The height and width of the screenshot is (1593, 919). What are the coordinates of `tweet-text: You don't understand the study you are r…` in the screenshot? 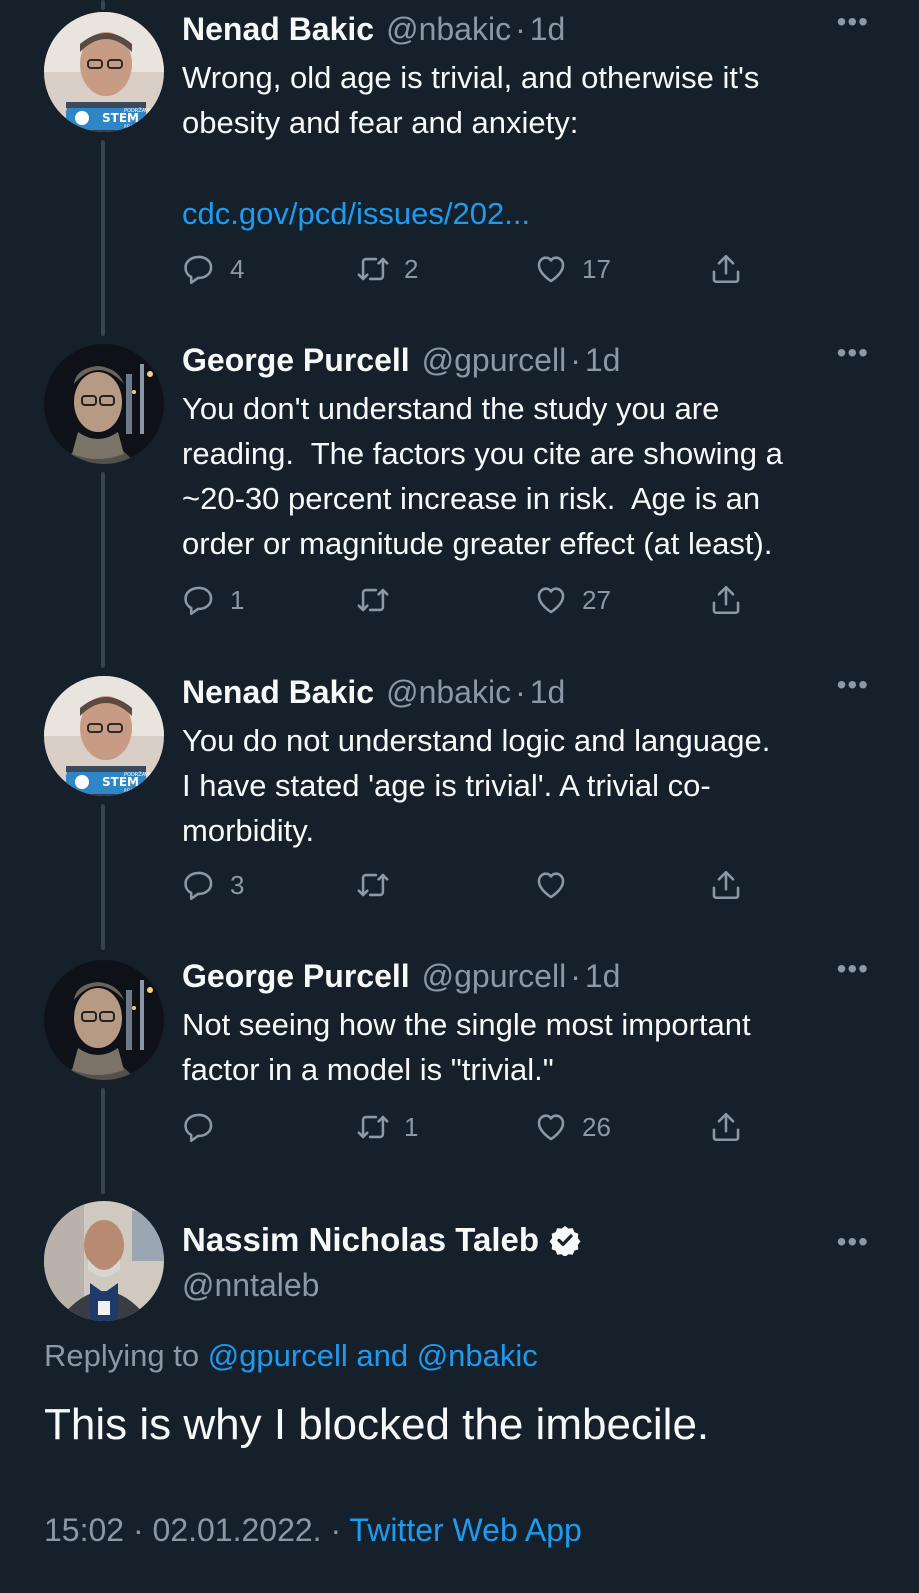 It's located at (482, 476).